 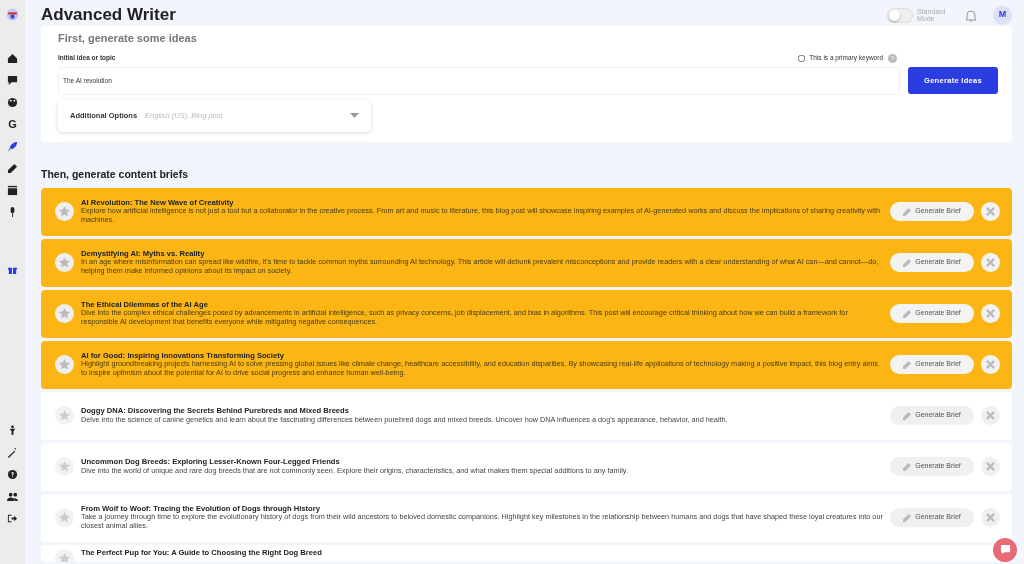 I want to click on section-heading: Then, generate content briefs, so click(x=115, y=174).